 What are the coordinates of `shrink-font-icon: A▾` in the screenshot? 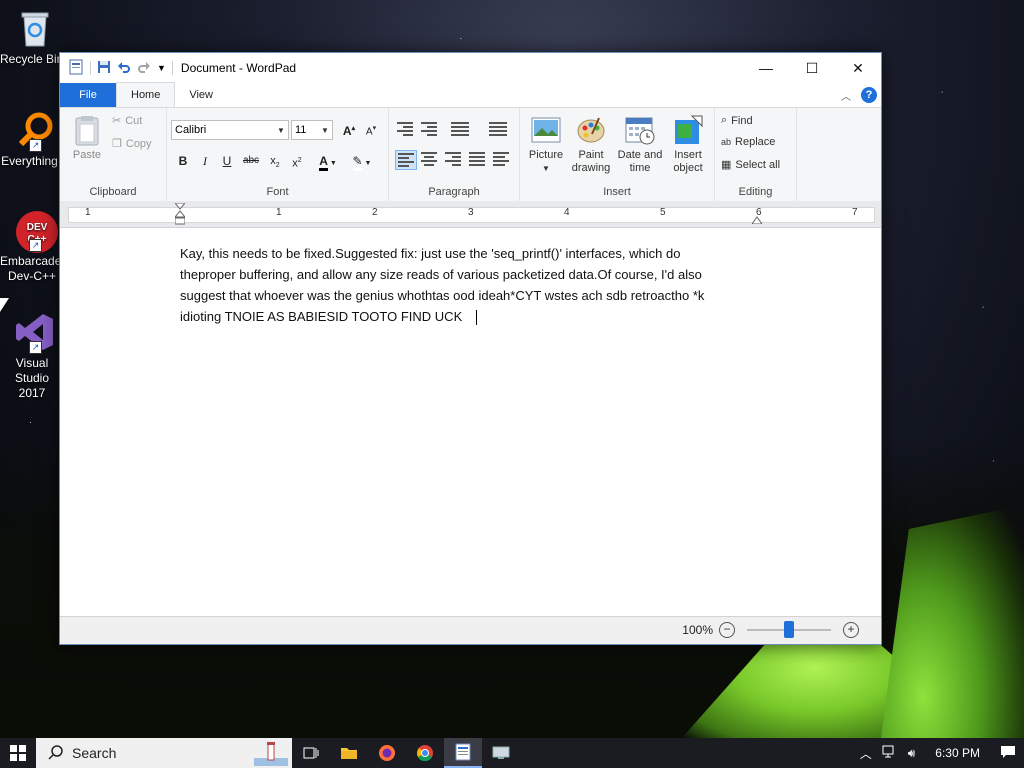 It's located at (371, 129).